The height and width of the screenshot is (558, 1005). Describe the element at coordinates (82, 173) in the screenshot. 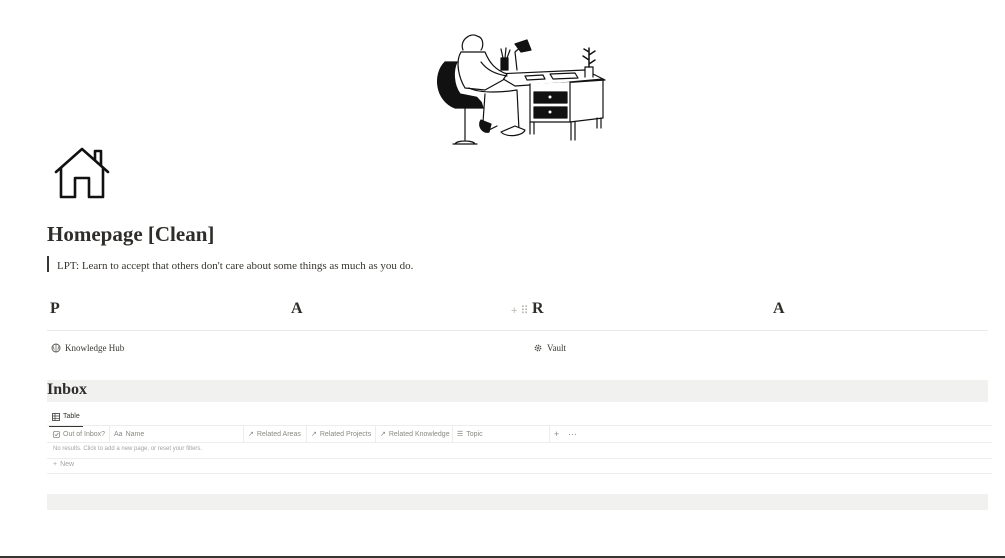

I see `house-icon` at that location.